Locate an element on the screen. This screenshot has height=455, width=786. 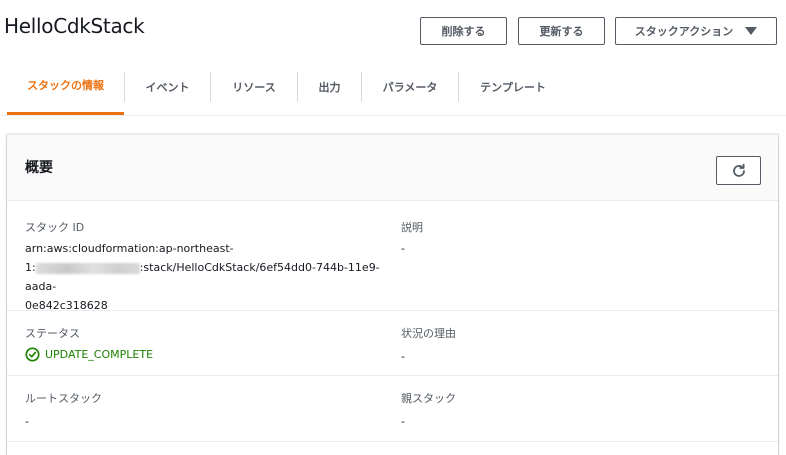
tab-outputs: 出力 is located at coordinates (329, 86).